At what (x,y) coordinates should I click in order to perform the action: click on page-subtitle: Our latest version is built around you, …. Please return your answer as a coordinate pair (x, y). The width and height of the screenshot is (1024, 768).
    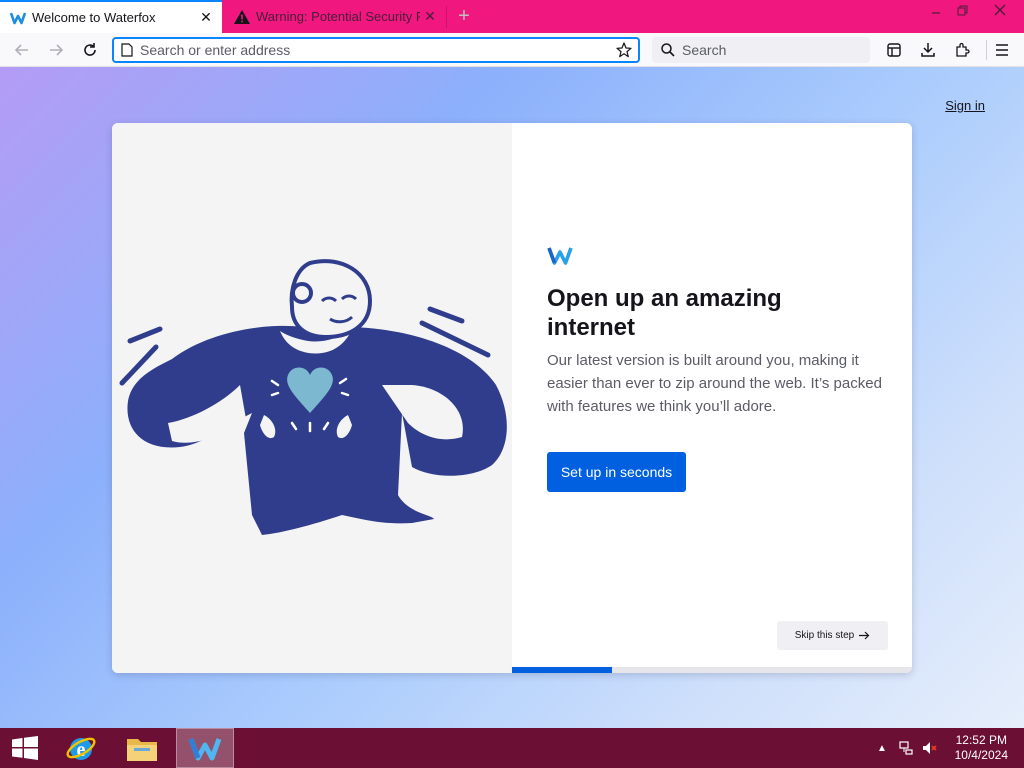
    Looking at the image, I should click on (714, 383).